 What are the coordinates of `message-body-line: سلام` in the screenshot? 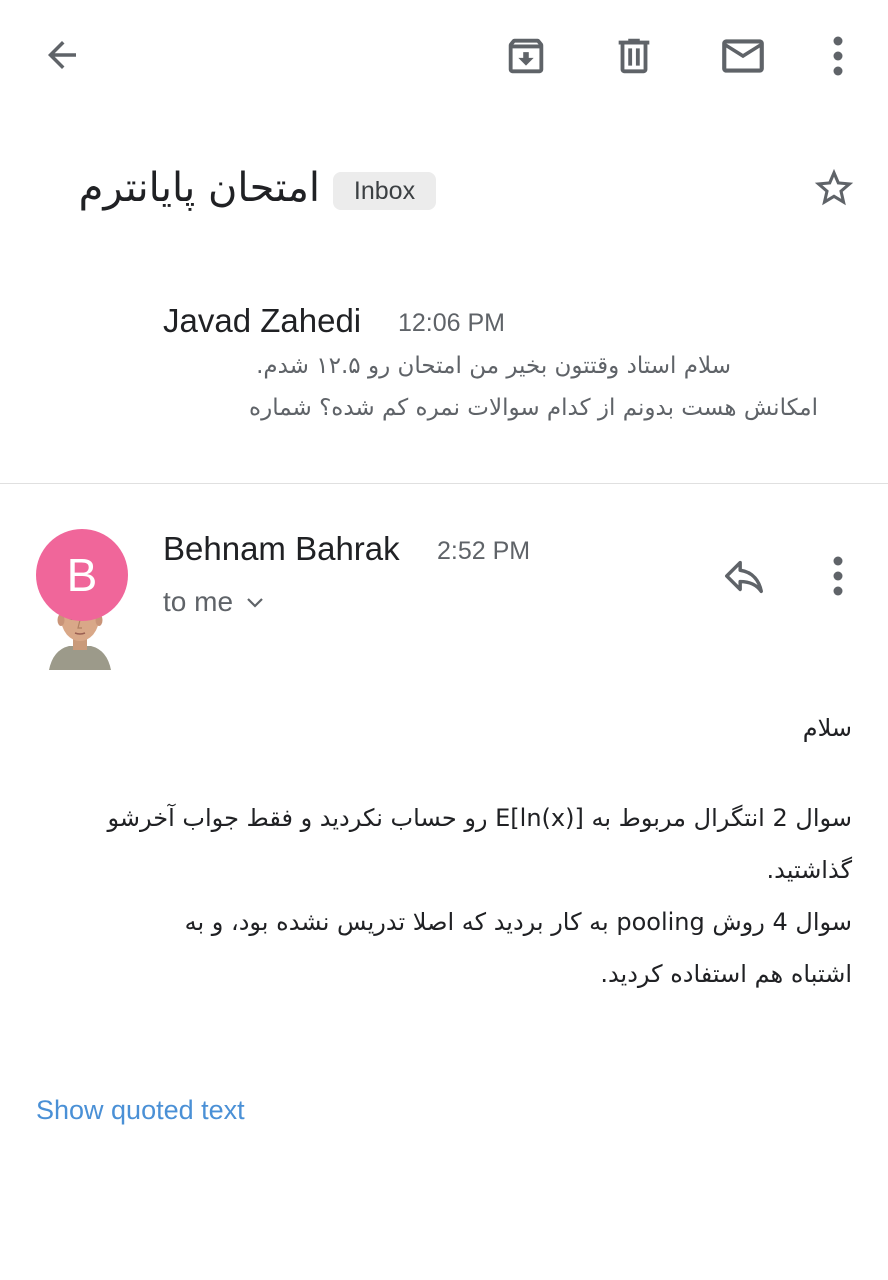 It's located at (827, 728).